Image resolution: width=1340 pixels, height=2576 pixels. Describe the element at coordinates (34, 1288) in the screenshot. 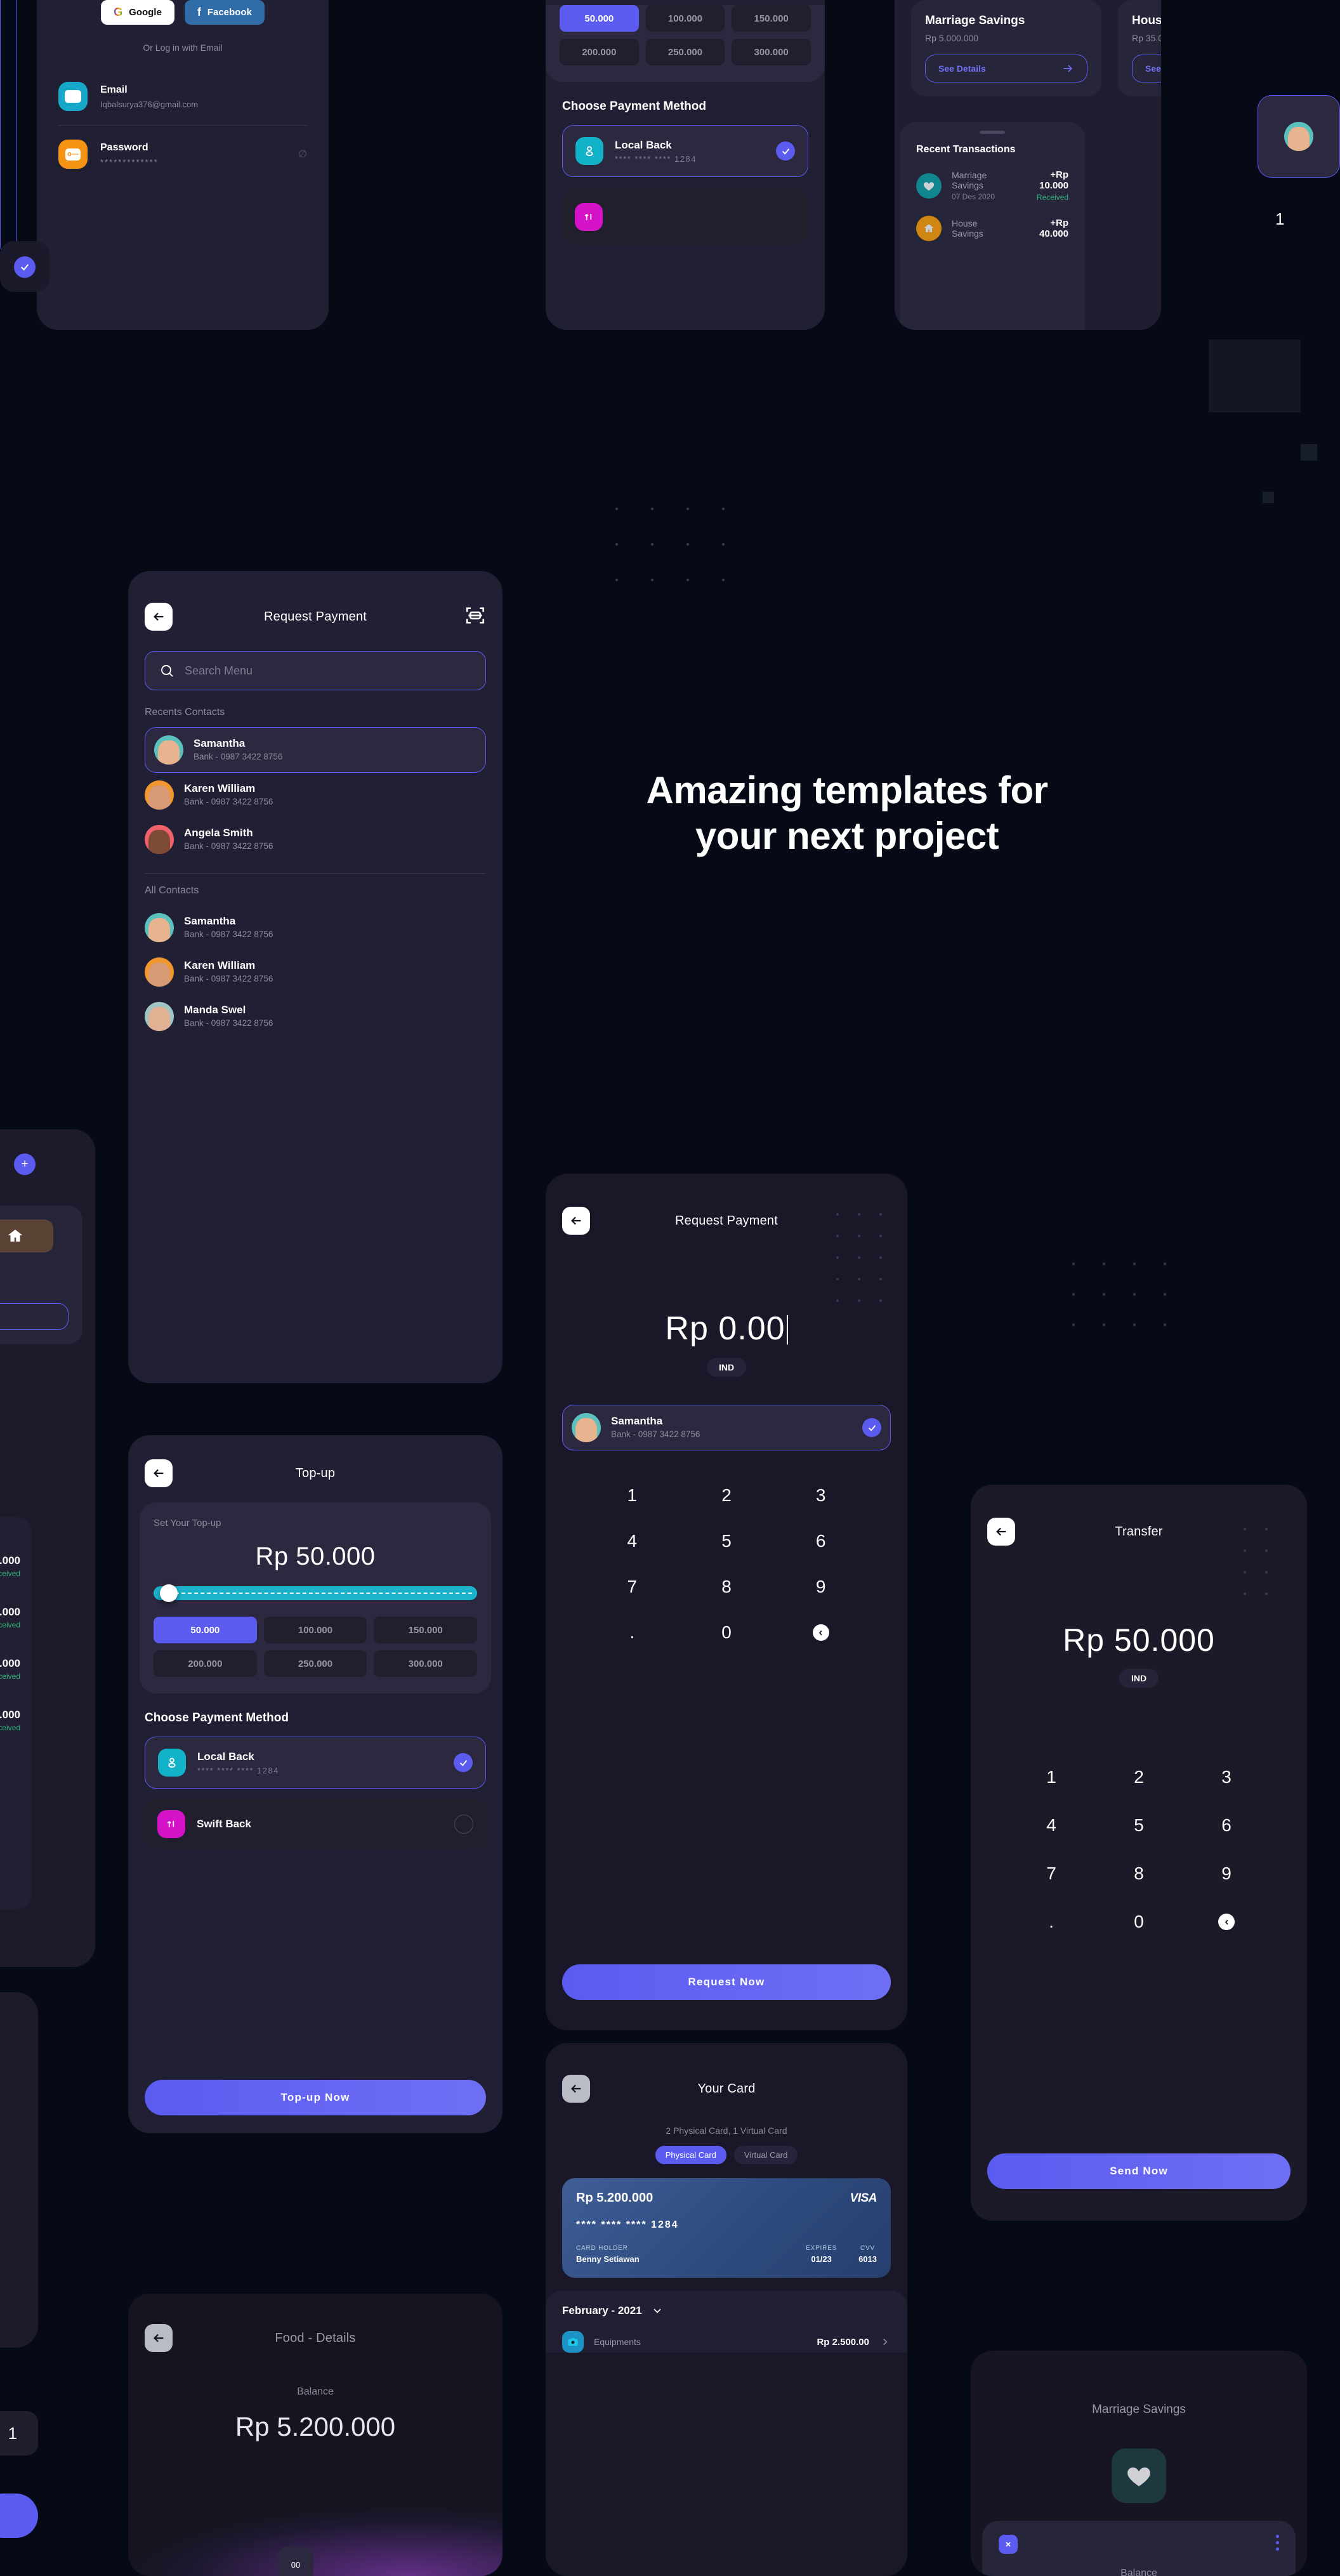

I see `house-left-amount: Rp 35.00` at that location.